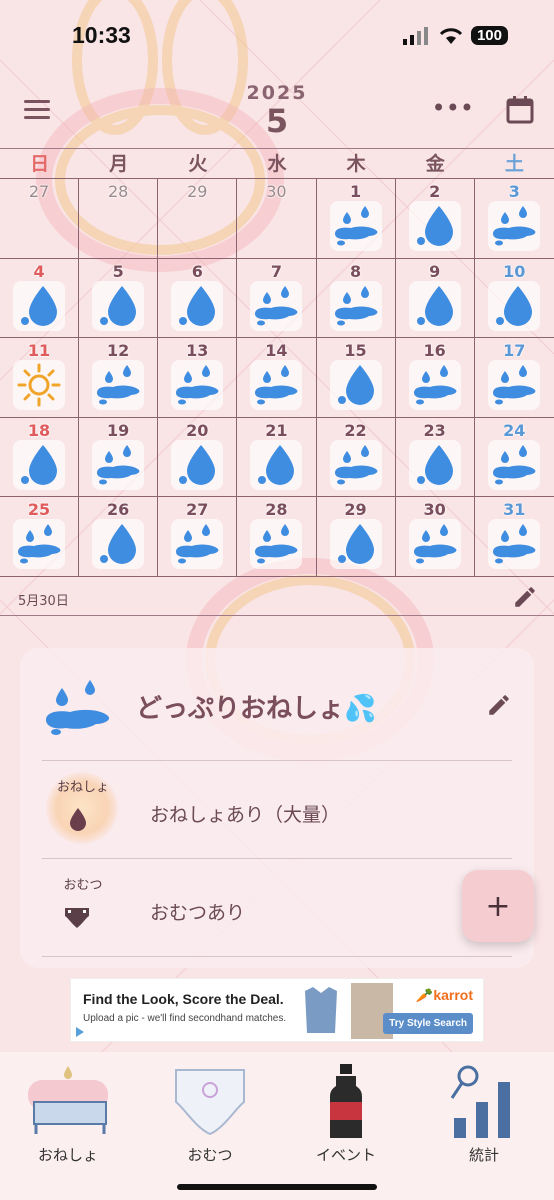  I want to click on day-number: 2, so click(435, 191).